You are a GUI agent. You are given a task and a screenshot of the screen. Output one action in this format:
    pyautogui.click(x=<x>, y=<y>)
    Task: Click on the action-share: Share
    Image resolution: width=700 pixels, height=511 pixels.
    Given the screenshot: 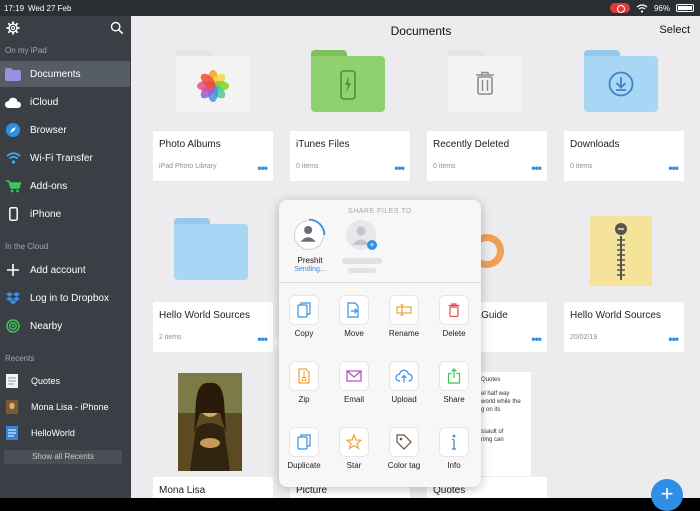 What is the action you would take?
    pyautogui.click(x=454, y=389)
    